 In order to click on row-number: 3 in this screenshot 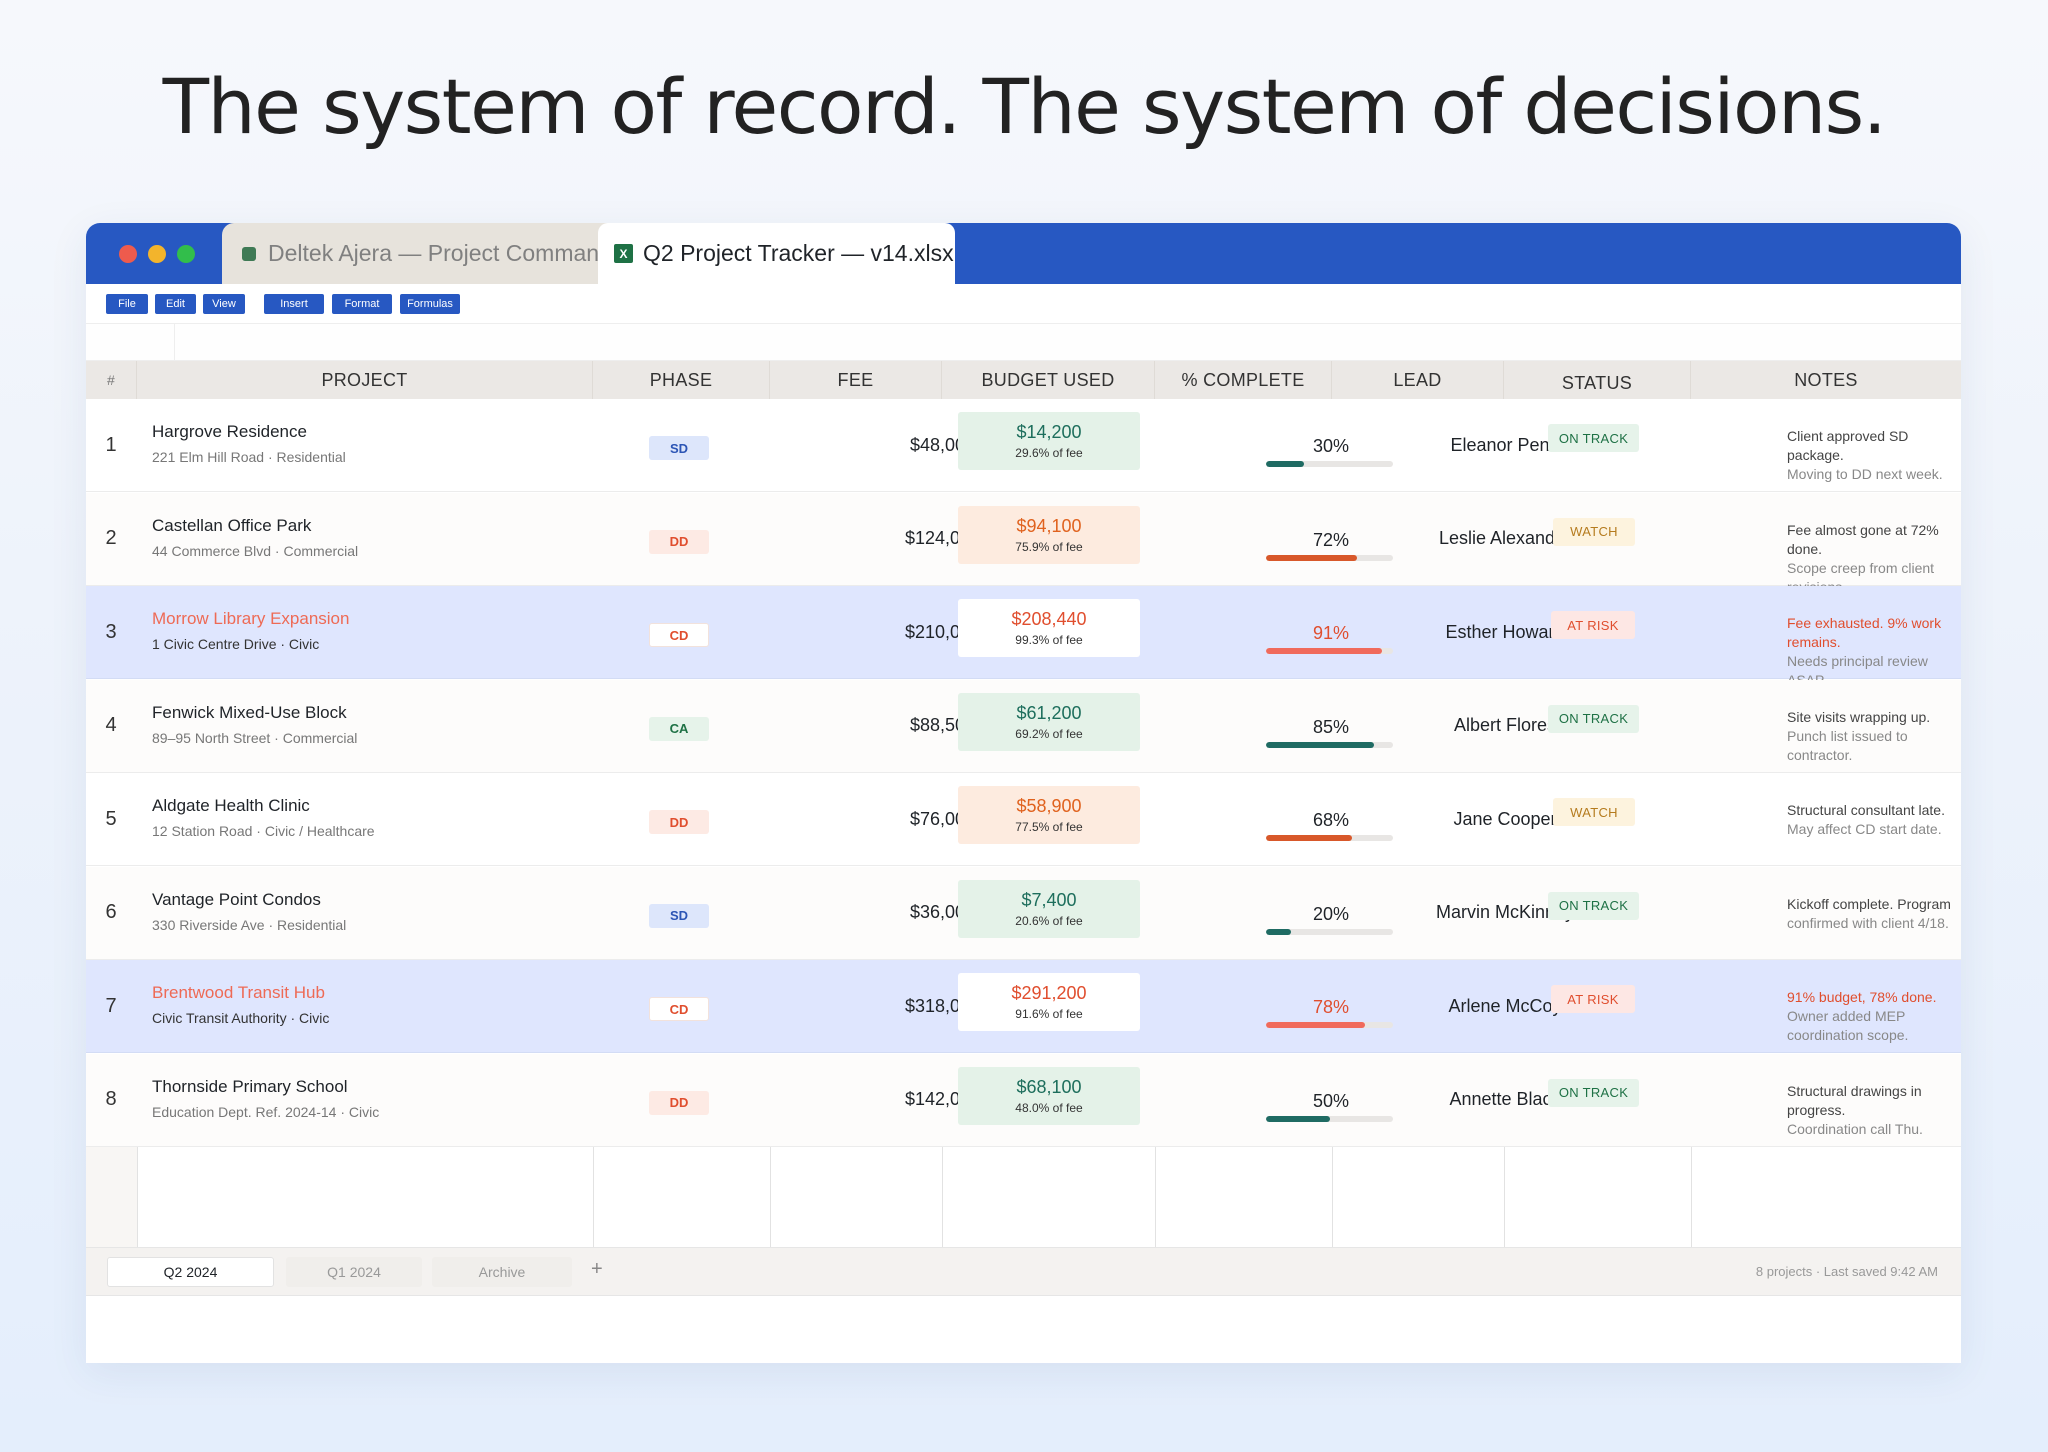, I will do `click(111, 632)`.